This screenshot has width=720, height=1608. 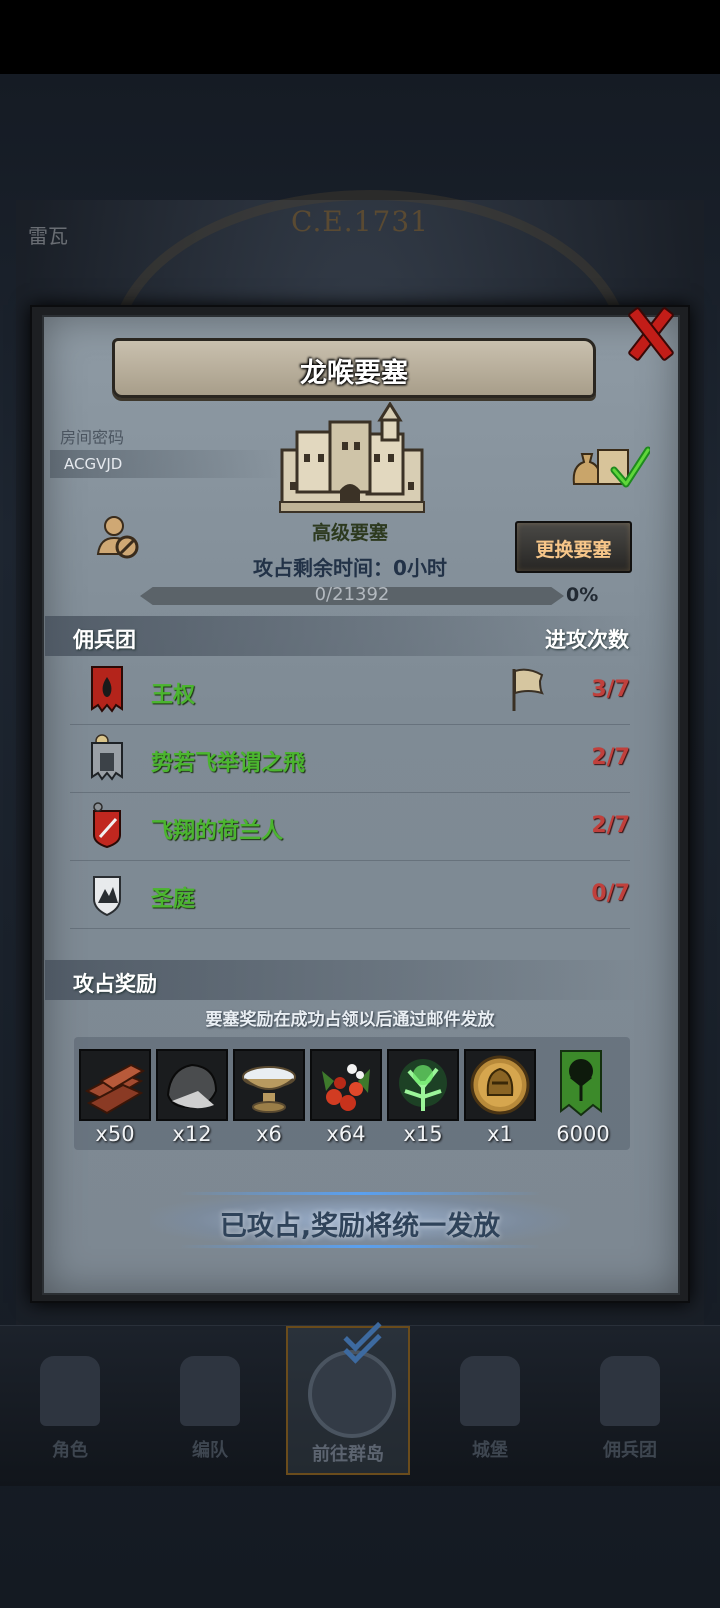 What do you see at coordinates (500, 1085) in the screenshot?
I see `gold-helmet-medal-icon` at bounding box center [500, 1085].